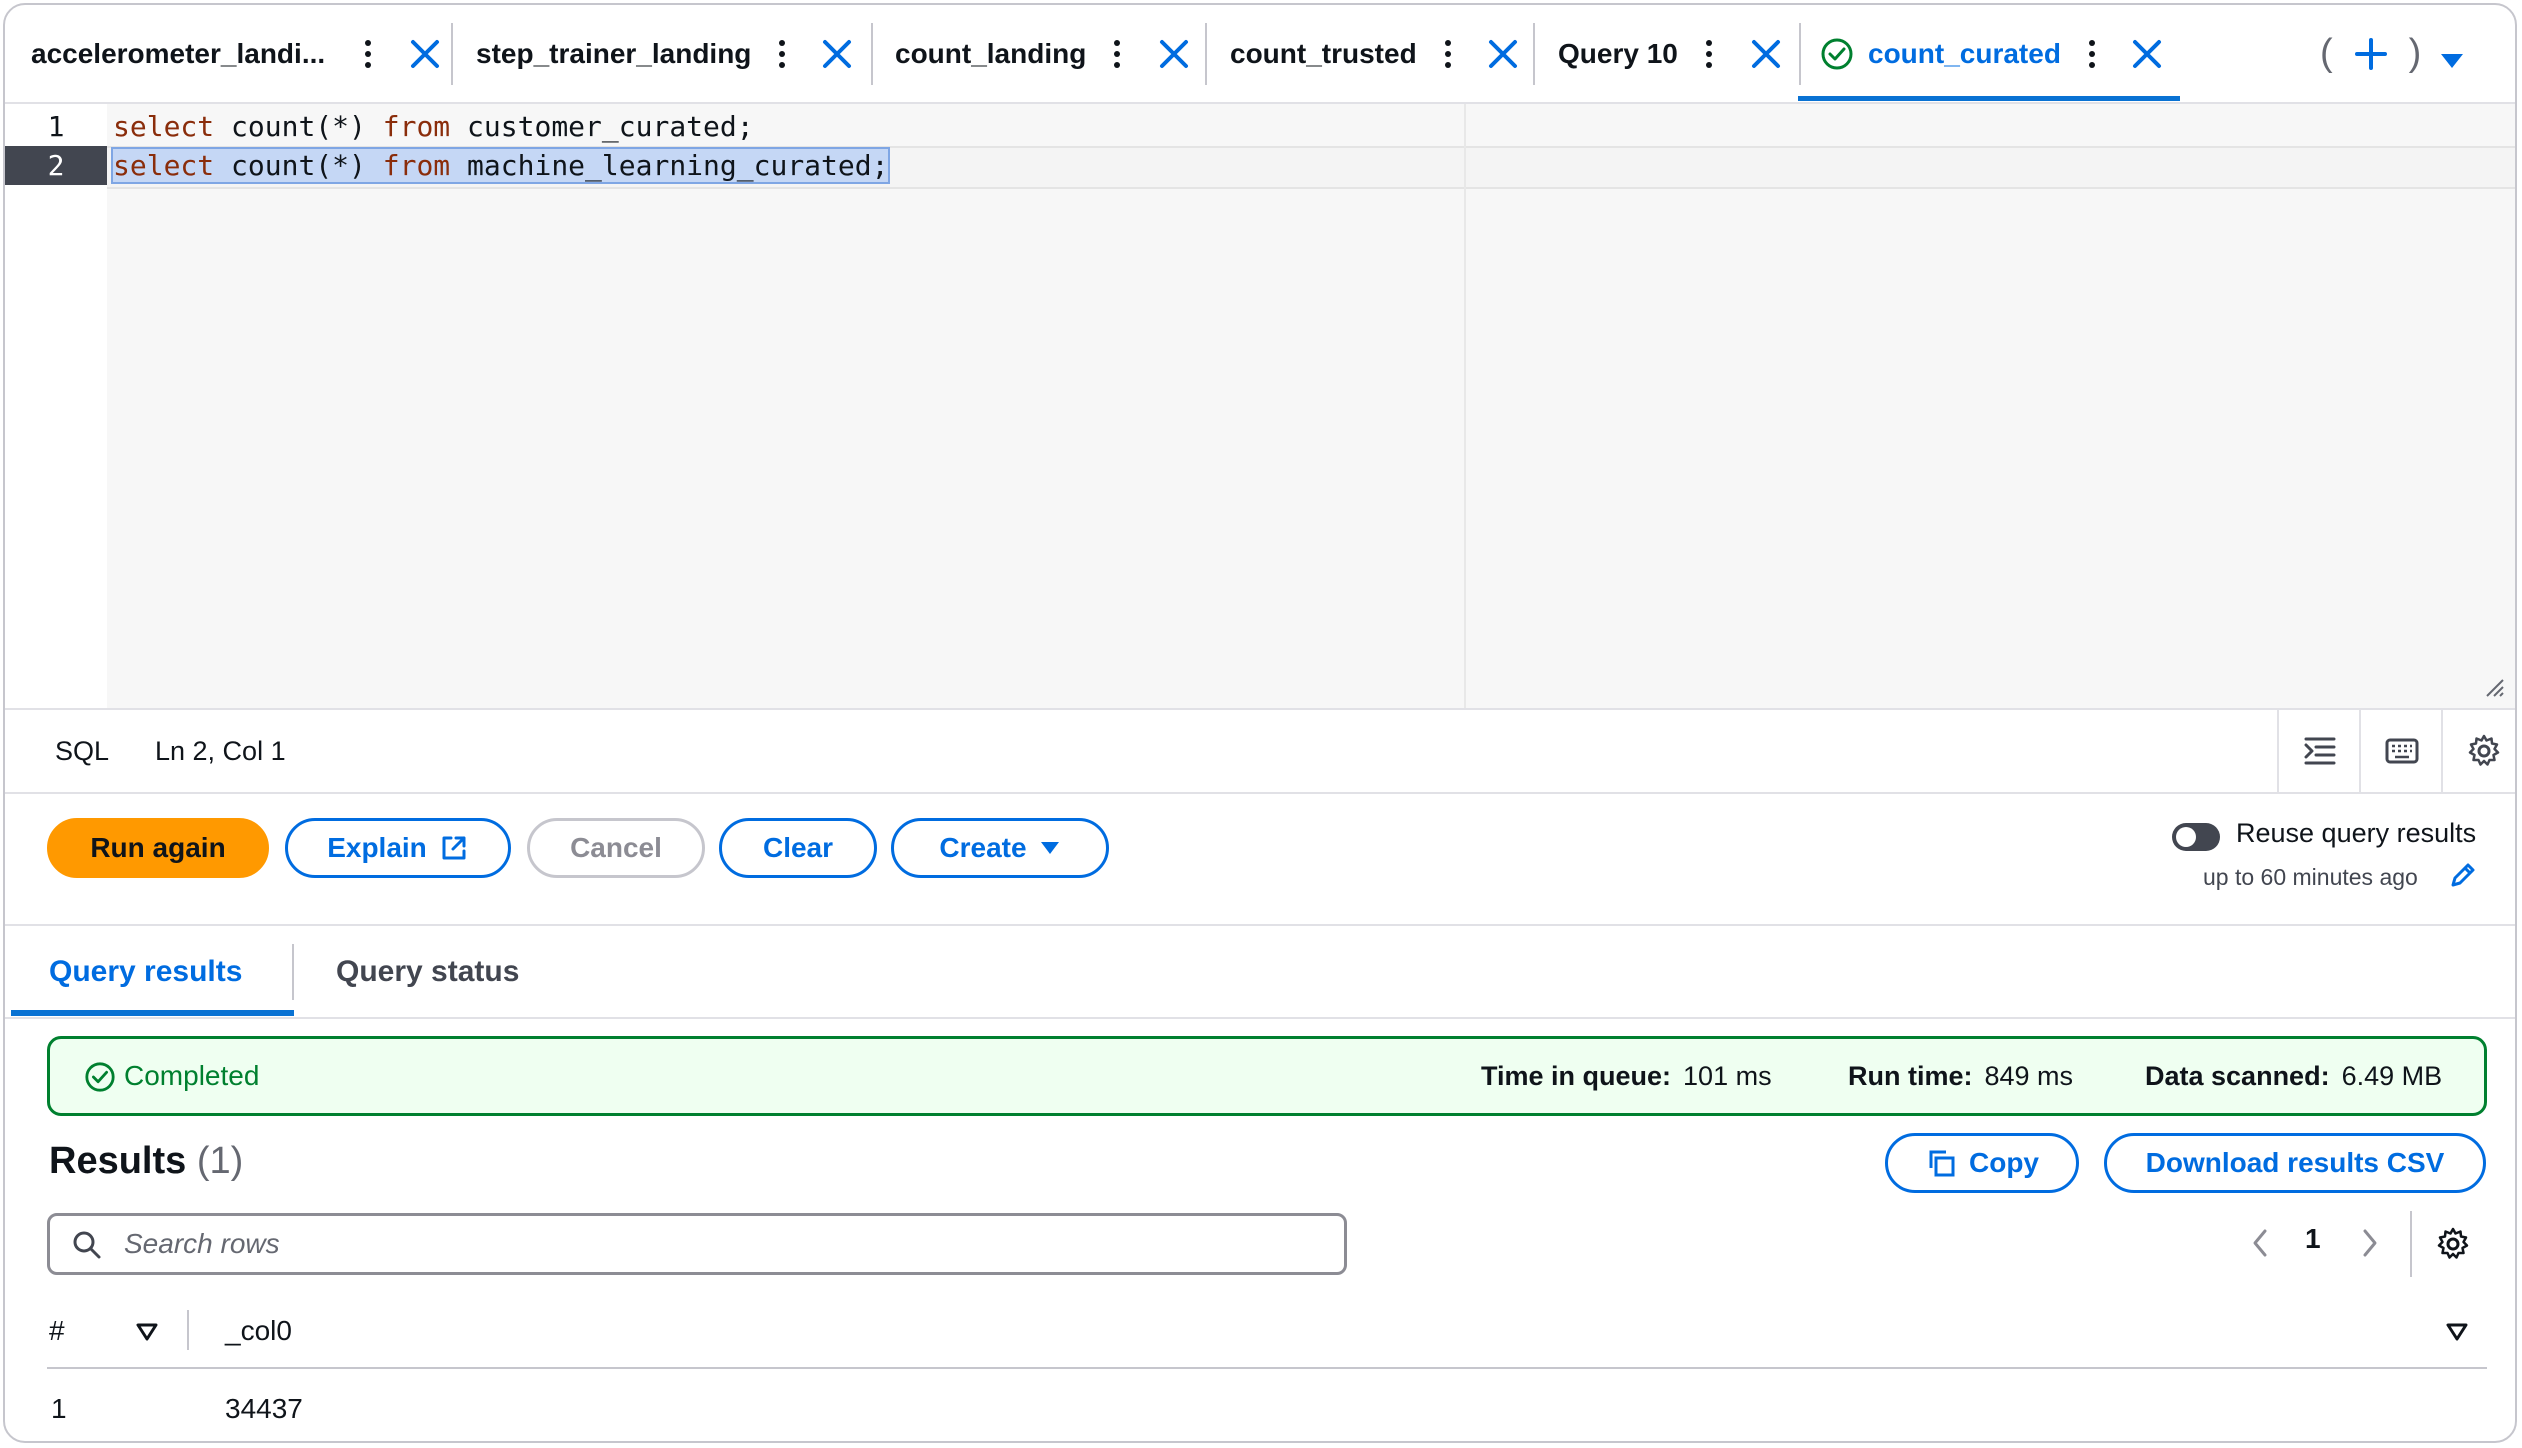 This screenshot has width=2522, height=1448. Describe the element at coordinates (2295, 1163) in the screenshot. I see `download-csv-button: Download results CSV` at that location.